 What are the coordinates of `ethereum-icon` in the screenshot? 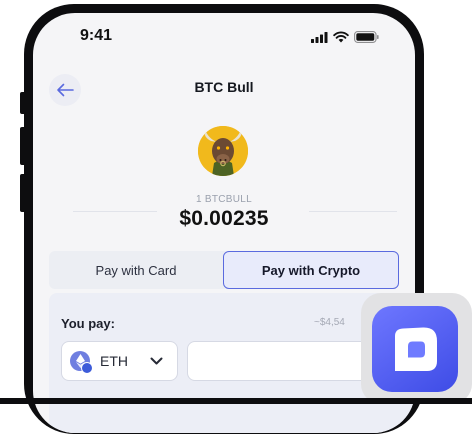 It's located at (81, 362).